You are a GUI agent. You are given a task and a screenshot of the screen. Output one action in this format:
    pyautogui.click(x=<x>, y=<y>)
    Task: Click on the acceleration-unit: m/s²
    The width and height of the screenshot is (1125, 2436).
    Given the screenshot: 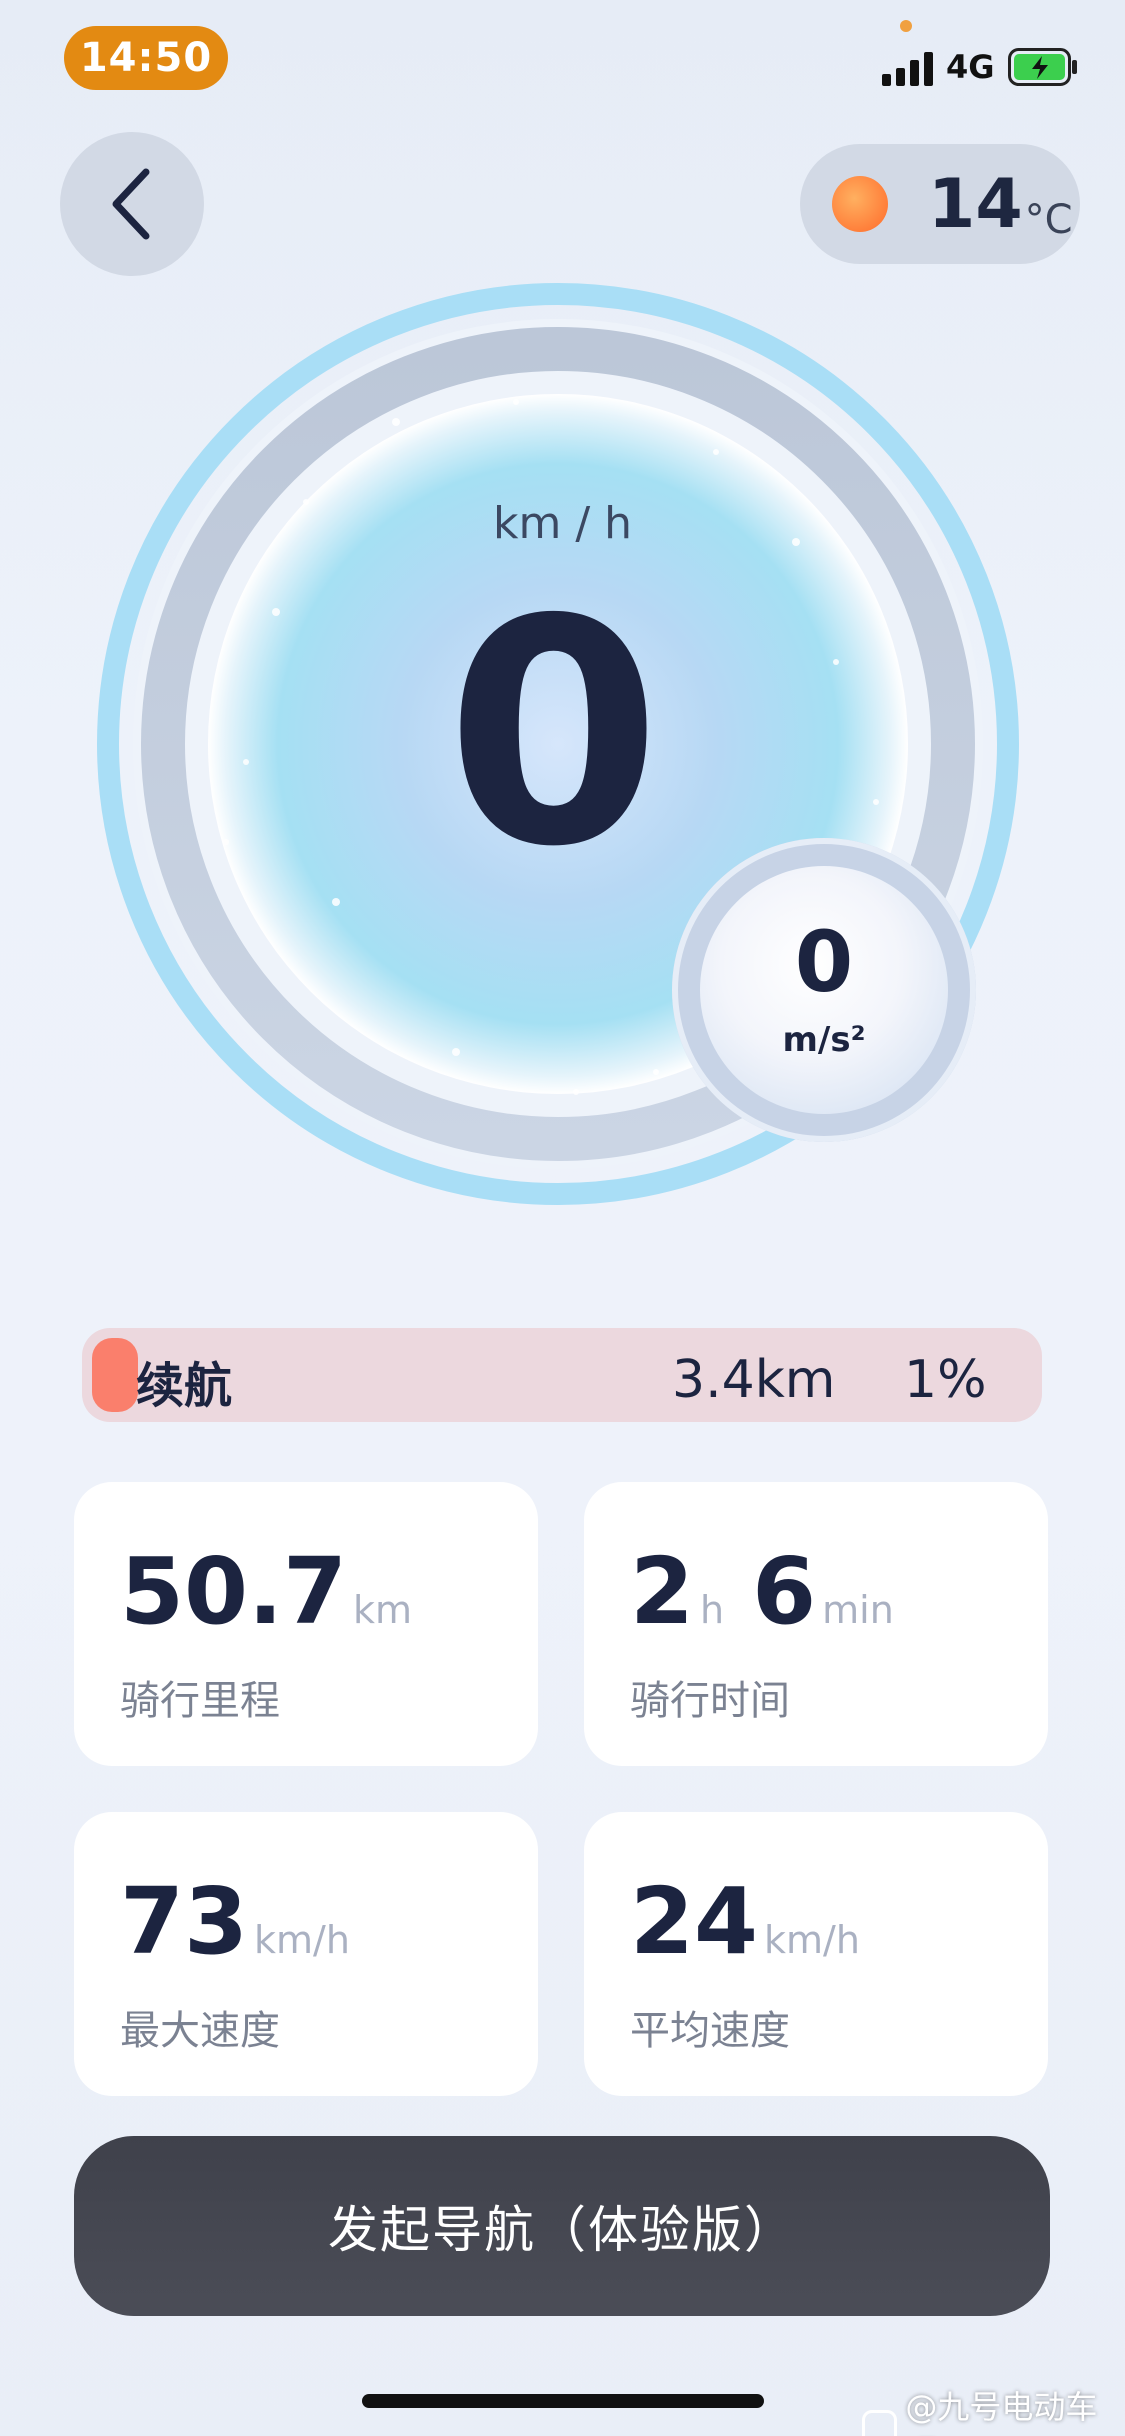 What is the action you would take?
    pyautogui.click(x=824, y=1040)
    